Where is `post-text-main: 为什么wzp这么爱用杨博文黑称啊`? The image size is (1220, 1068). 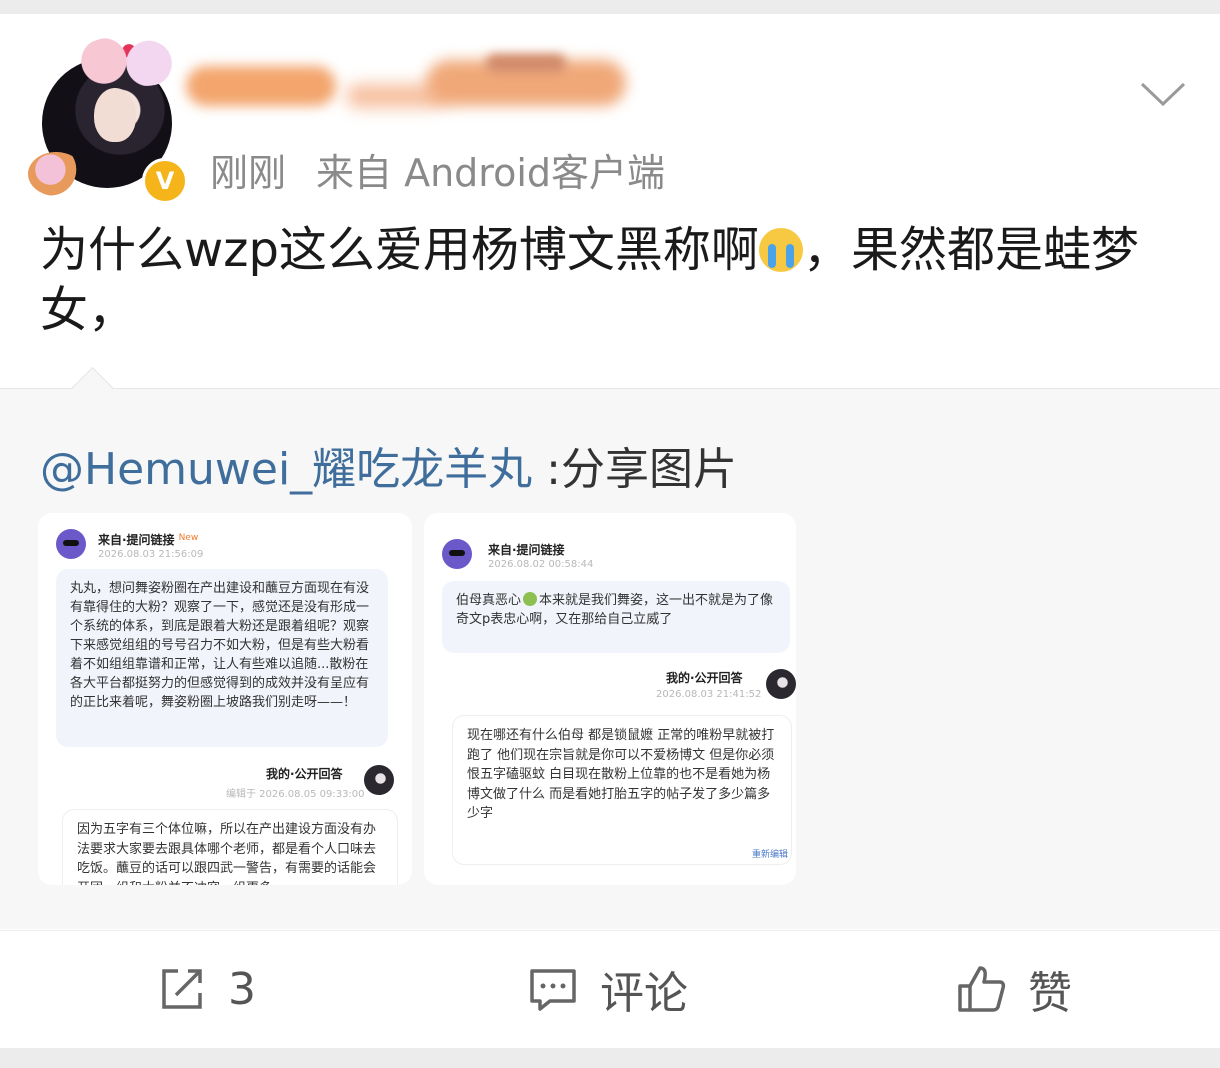
post-text-main: 为什么wzp这么爱用杨博文黑称啊 is located at coordinates (399, 250).